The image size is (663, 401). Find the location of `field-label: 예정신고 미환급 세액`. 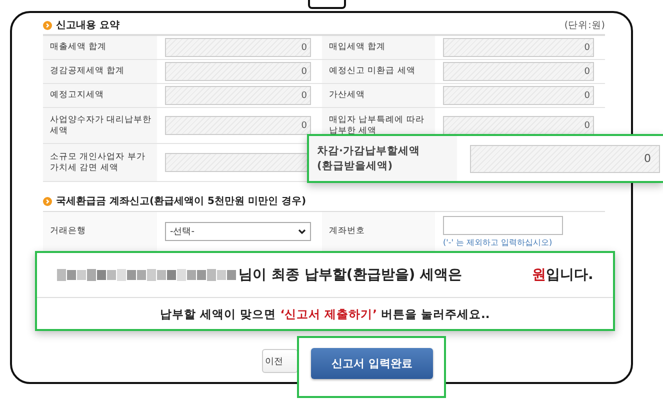

field-label: 예정신고 미환급 세액 is located at coordinates (378, 71).